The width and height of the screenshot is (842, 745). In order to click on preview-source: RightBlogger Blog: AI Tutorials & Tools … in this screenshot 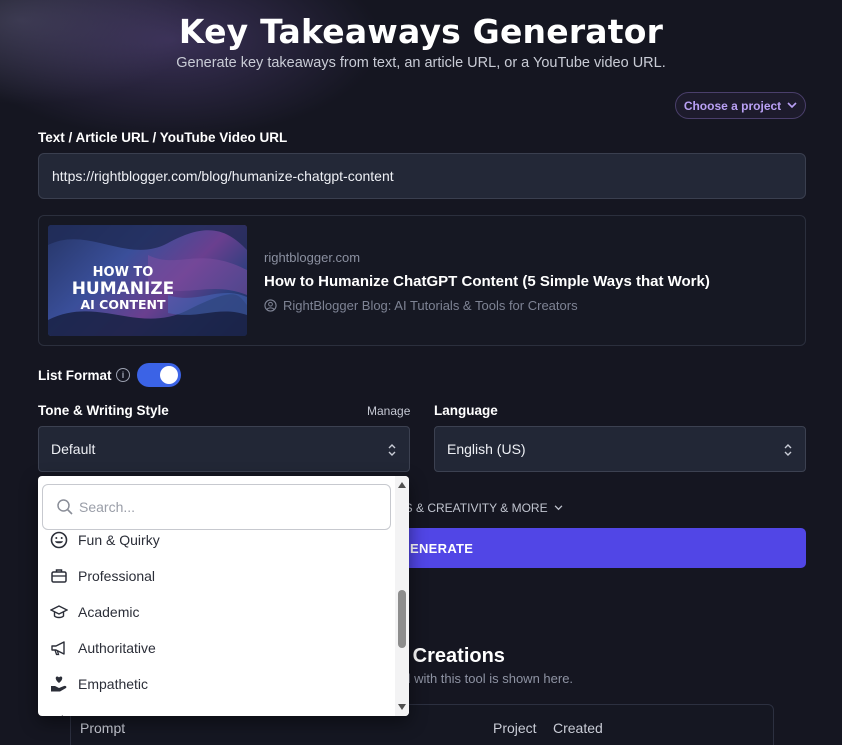, I will do `click(421, 305)`.